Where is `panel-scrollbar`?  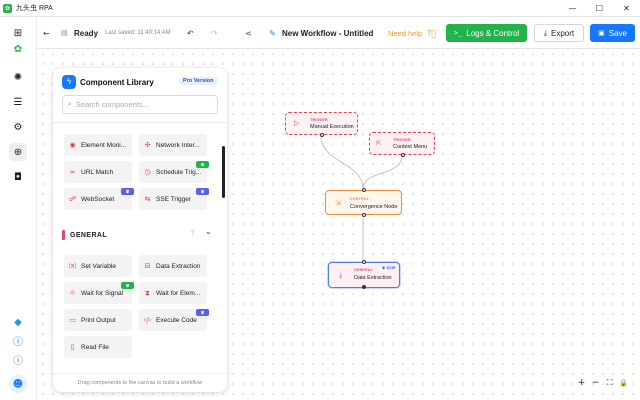 panel-scrollbar is located at coordinates (223, 172).